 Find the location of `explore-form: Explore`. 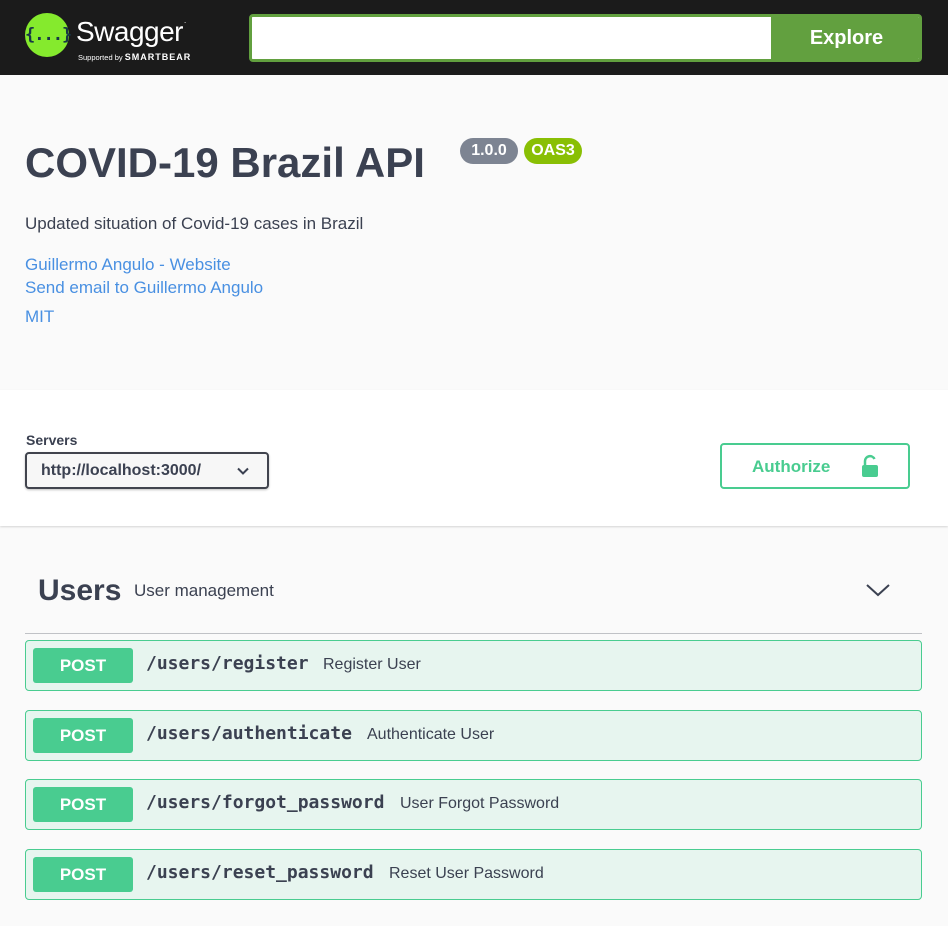

explore-form: Explore is located at coordinates (585, 38).